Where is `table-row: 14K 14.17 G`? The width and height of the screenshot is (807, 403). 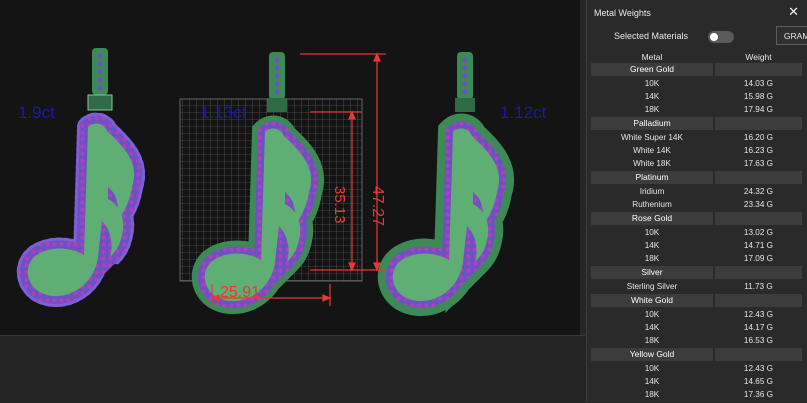
table-row: 14K 14.17 G is located at coordinates (696, 327).